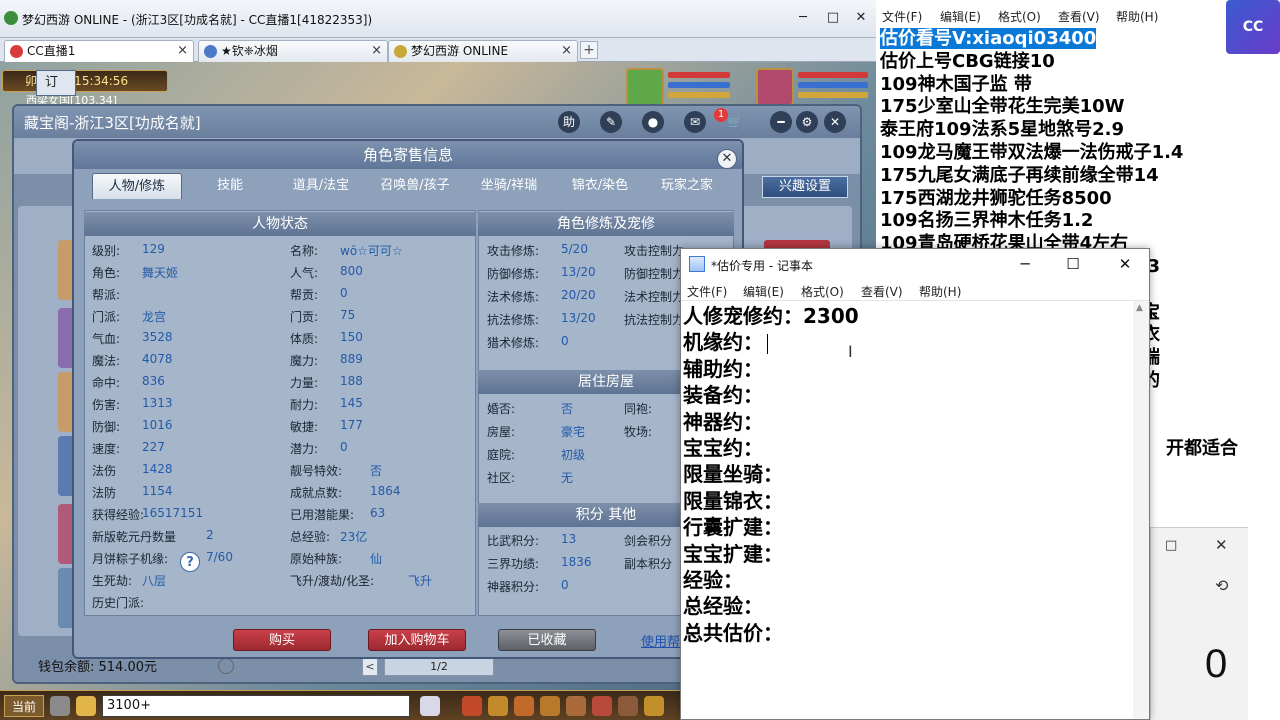 The image size is (1280, 720). Describe the element at coordinates (415, 186) in the screenshot. I see `tab-pets: 召唤兽/孩子` at that location.